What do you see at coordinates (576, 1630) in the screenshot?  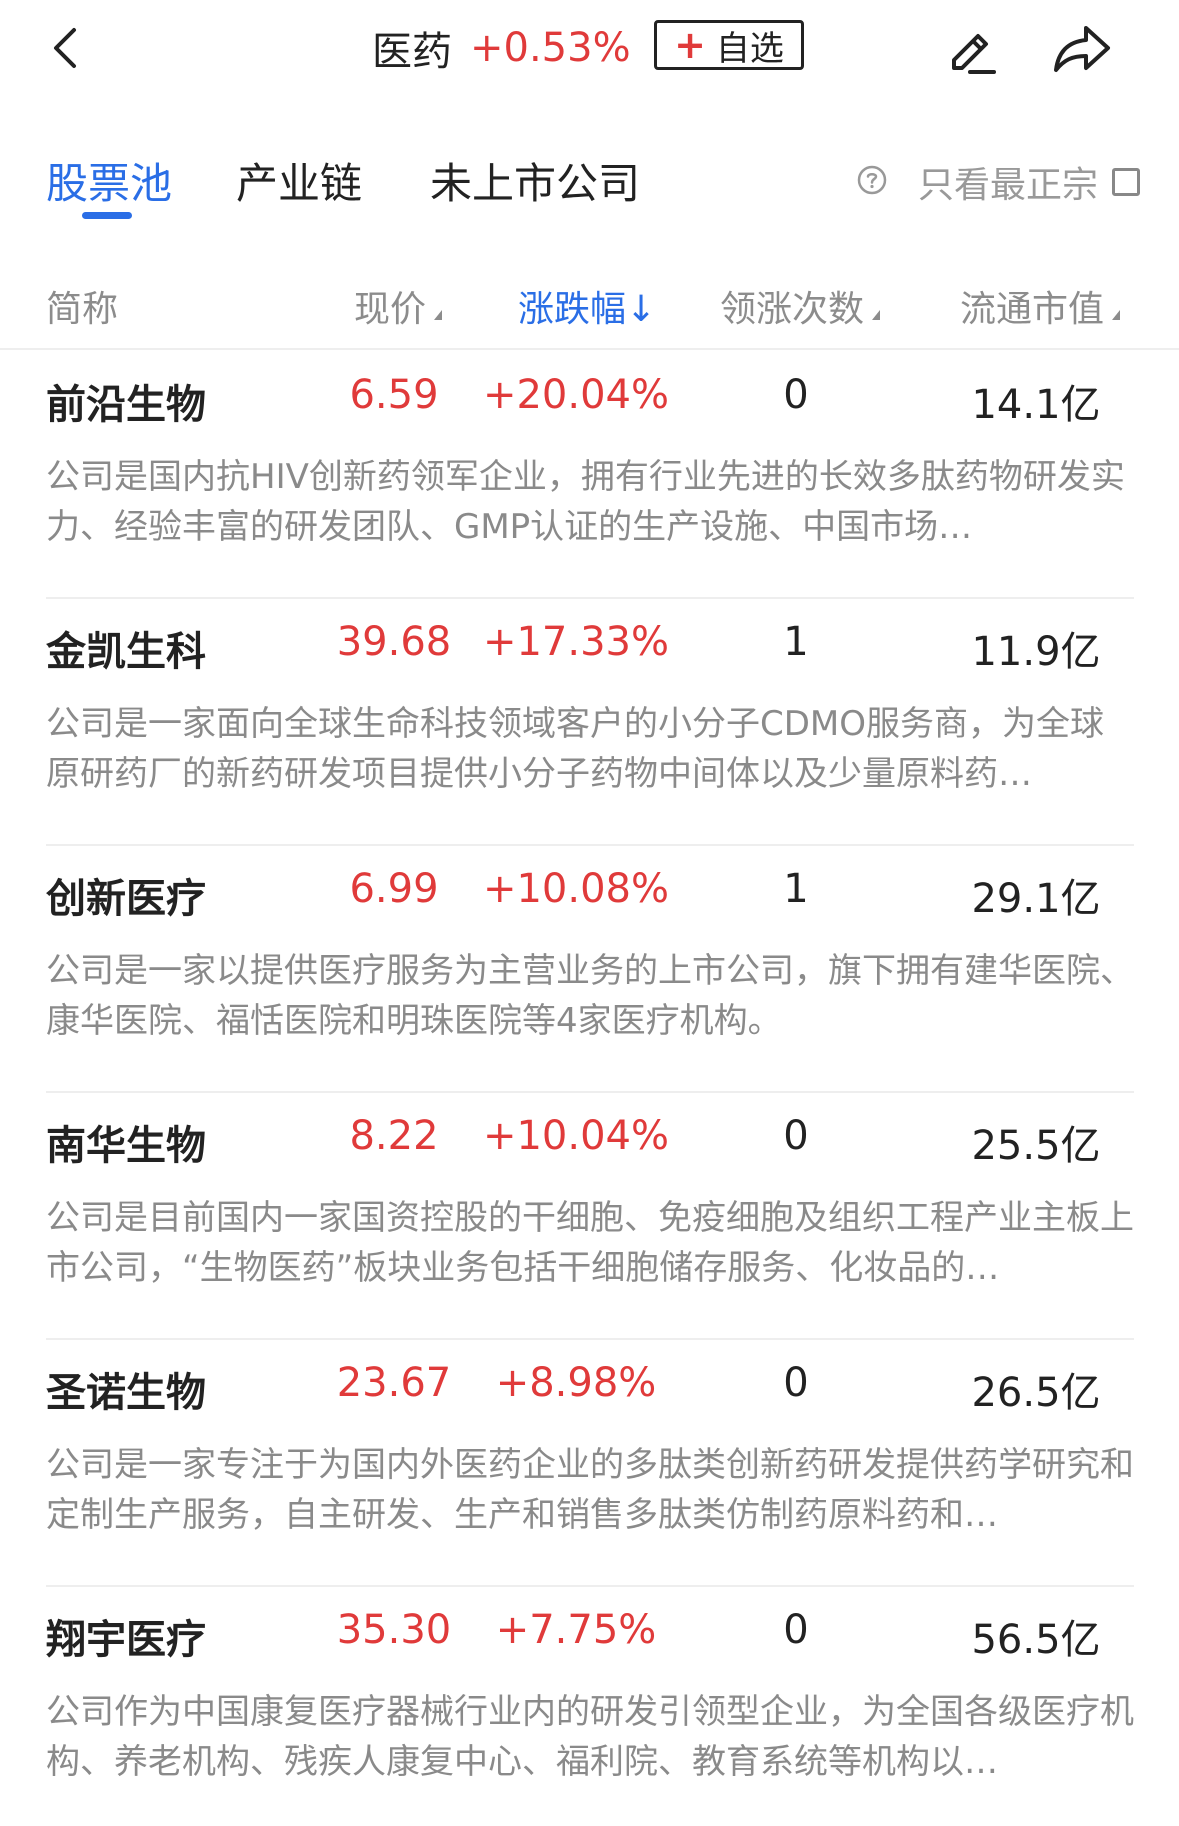 I see `stock-change: +7.75%` at bounding box center [576, 1630].